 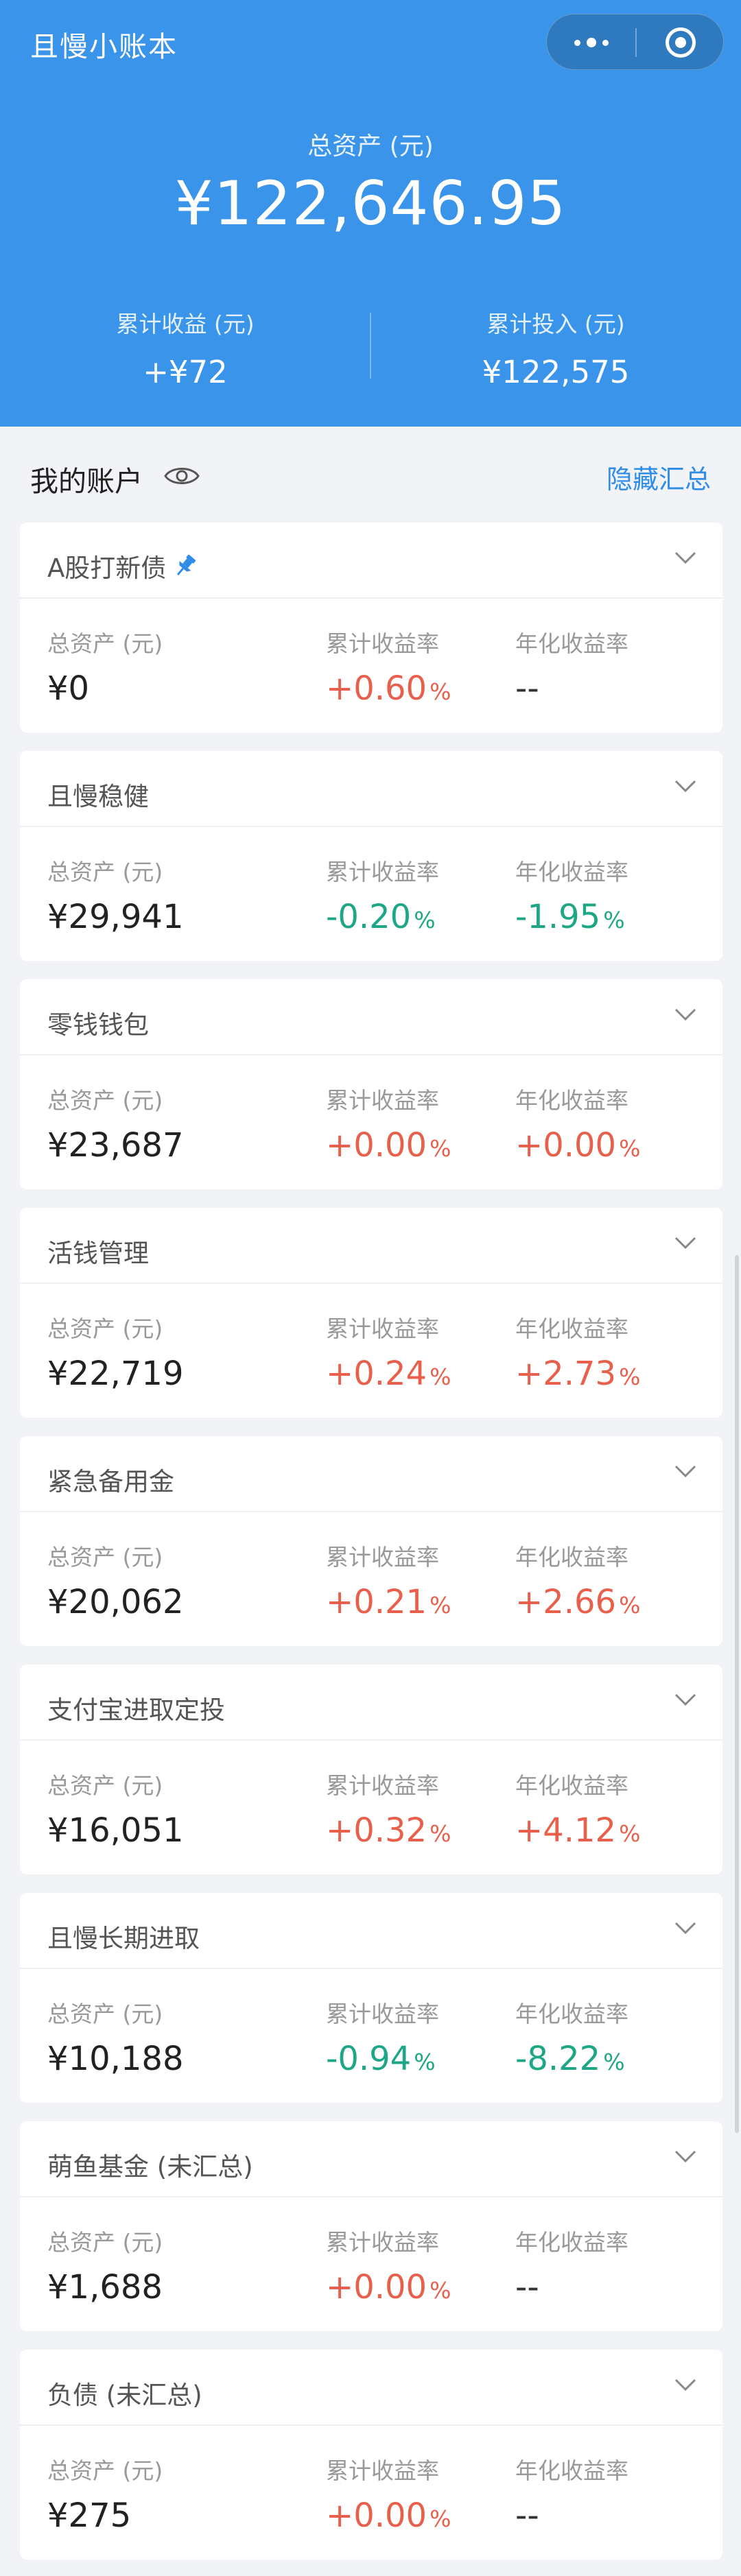 I want to click on account-card-header: A股打新债, so click(x=371, y=561).